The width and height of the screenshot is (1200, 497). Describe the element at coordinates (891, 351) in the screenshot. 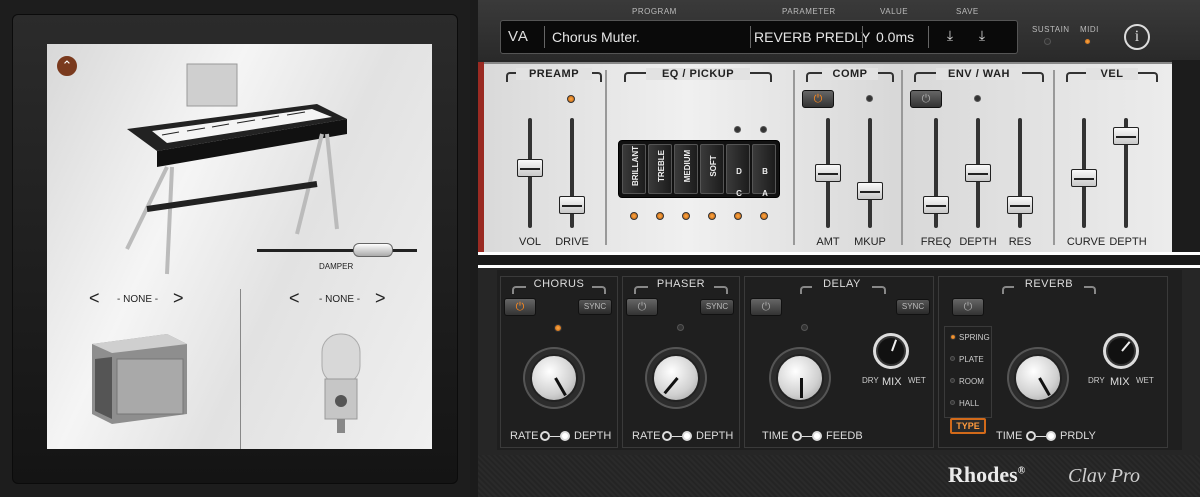

I see `delay-mix-knob` at that location.